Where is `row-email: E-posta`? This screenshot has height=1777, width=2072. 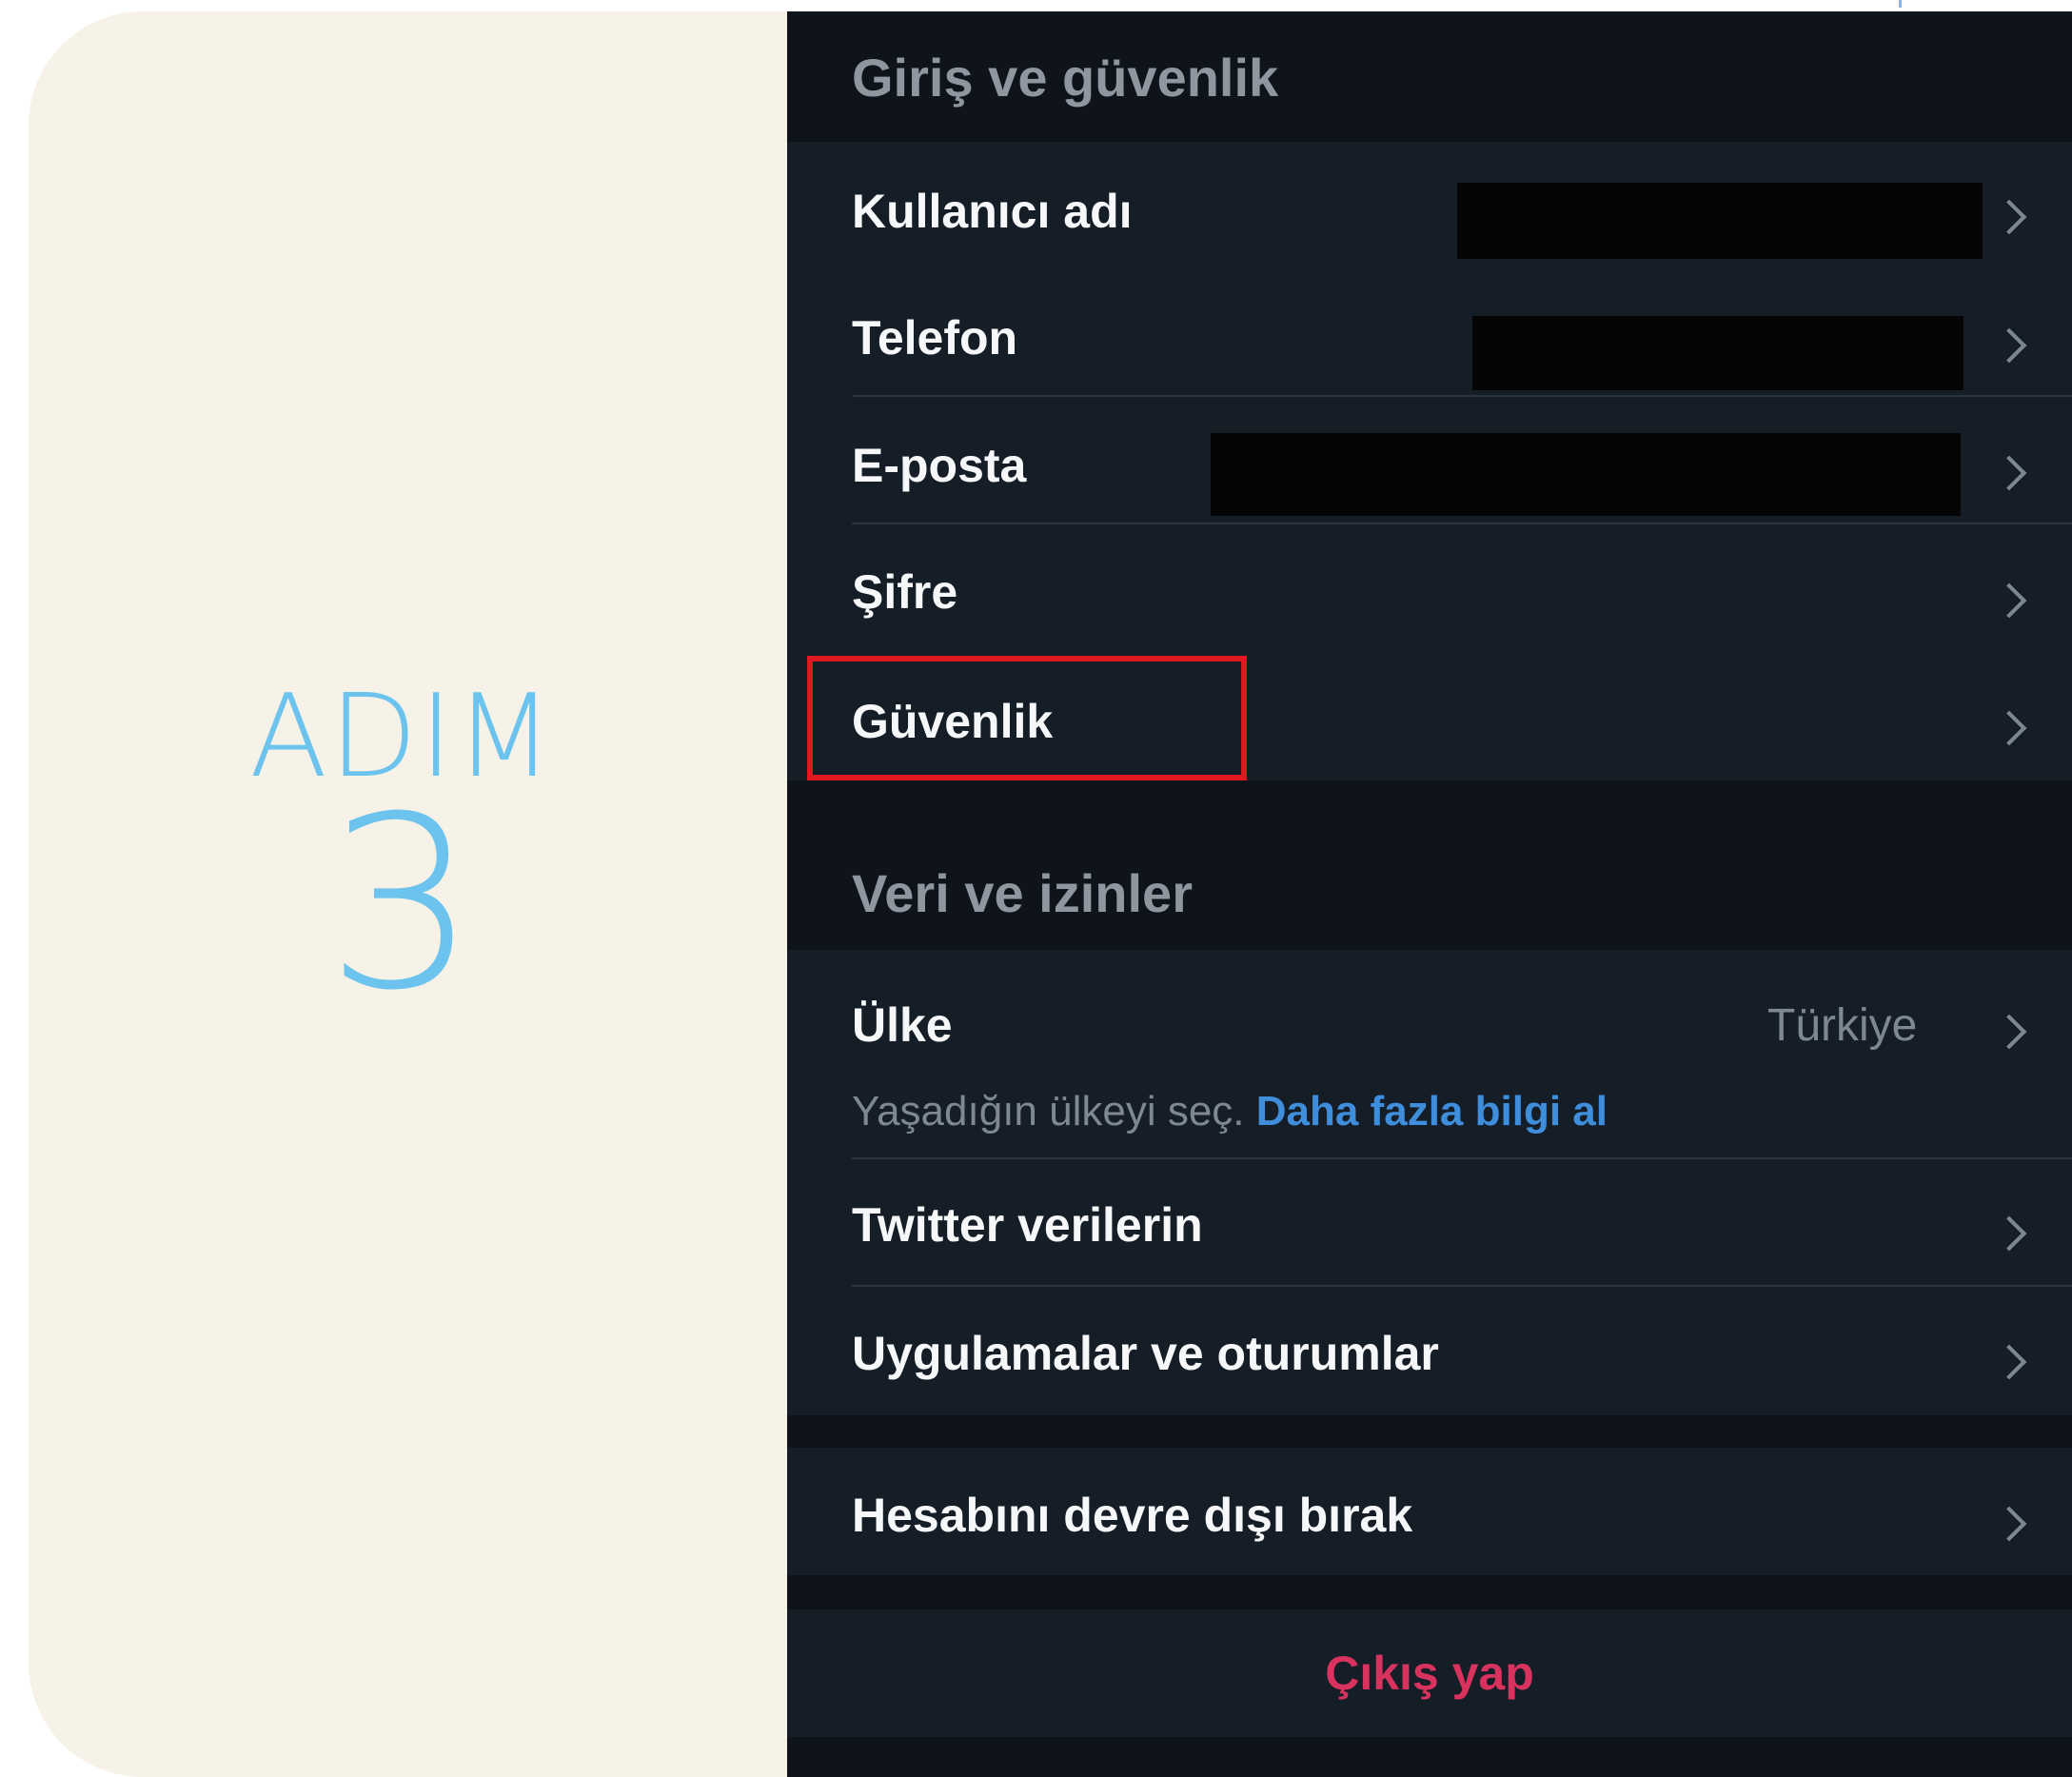
row-email: E-posta is located at coordinates (1429, 460).